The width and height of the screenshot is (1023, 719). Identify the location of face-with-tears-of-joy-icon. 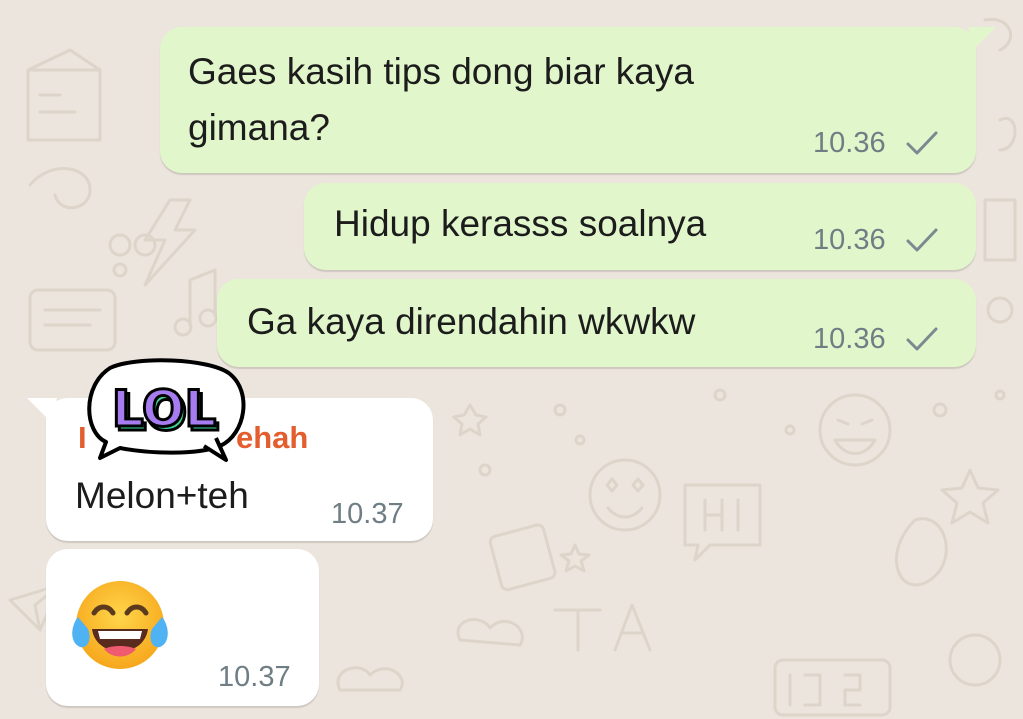
(120, 625).